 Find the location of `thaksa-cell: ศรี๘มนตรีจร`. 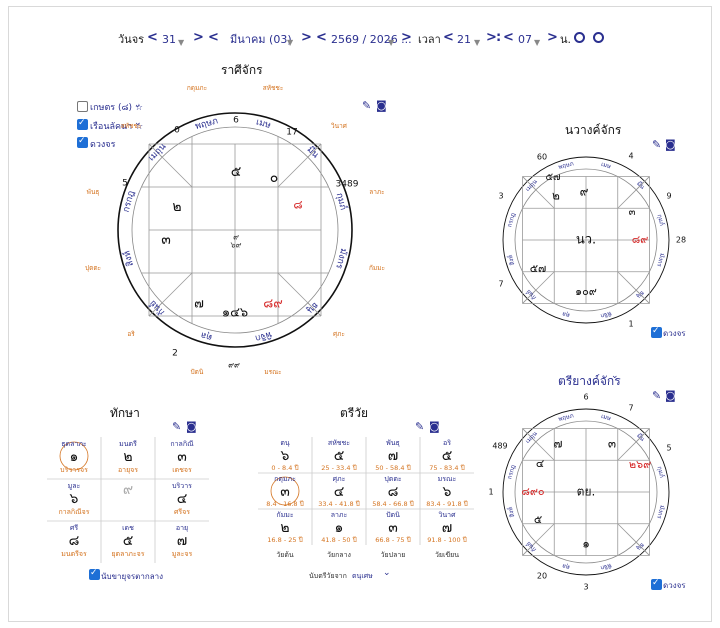

thaksa-cell: ศรี๘มนตรีจร is located at coordinates (74, 541).